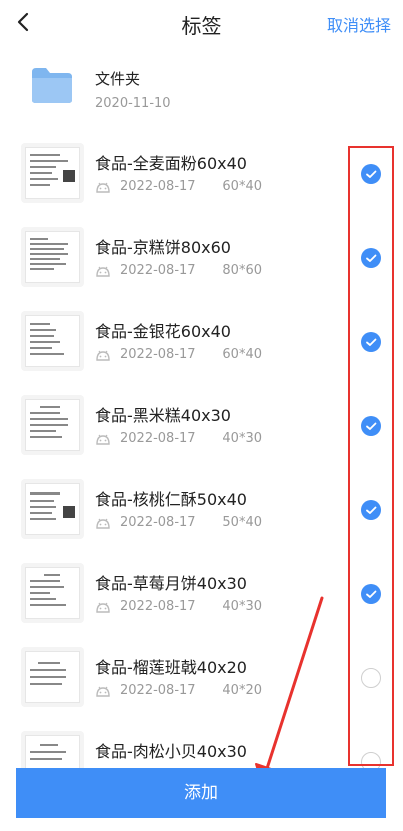 This screenshot has width=403, height=831. Describe the element at coordinates (359, 24) in the screenshot. I see `cancel-selection-button: 取消选择` at that location.